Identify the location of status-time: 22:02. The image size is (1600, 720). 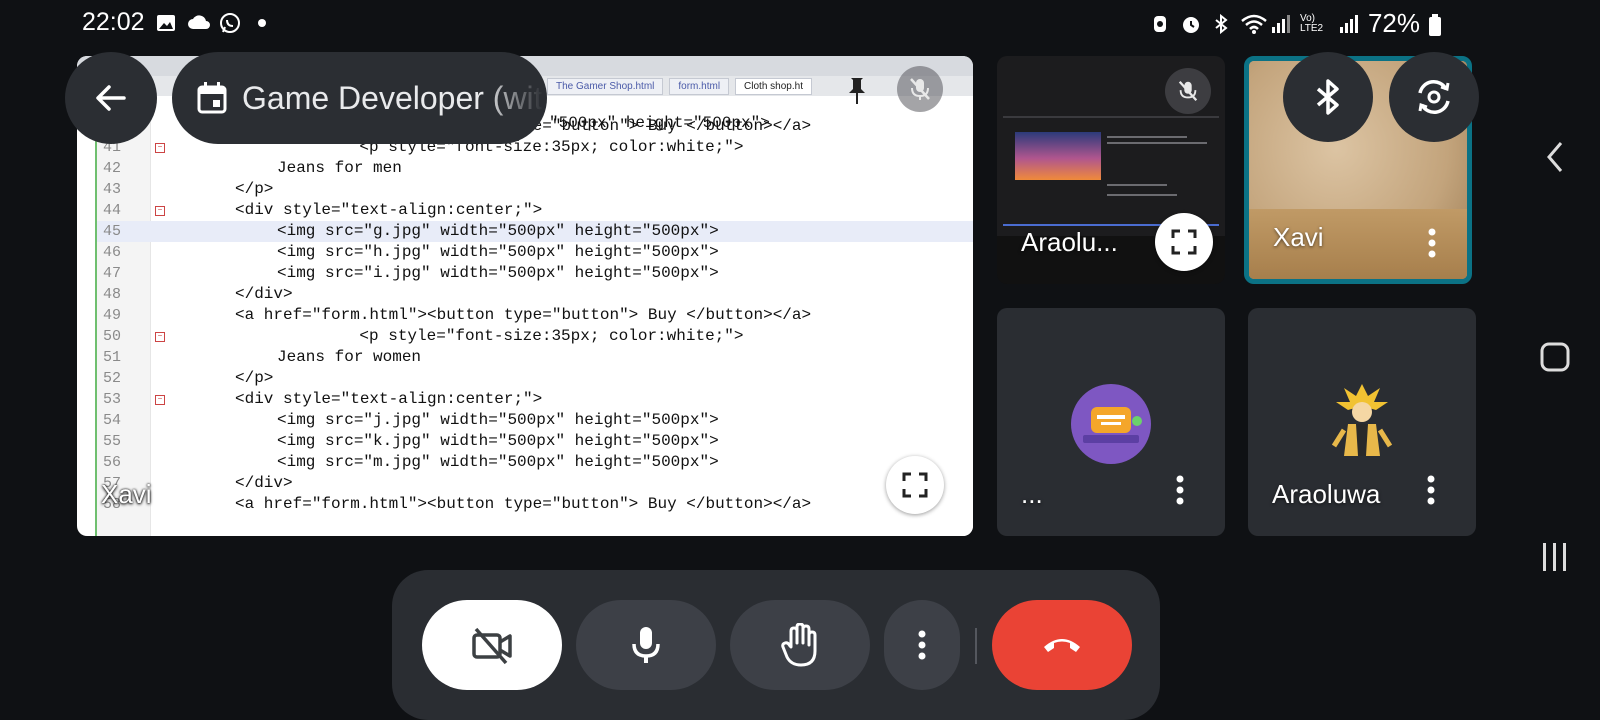
(113, 22).